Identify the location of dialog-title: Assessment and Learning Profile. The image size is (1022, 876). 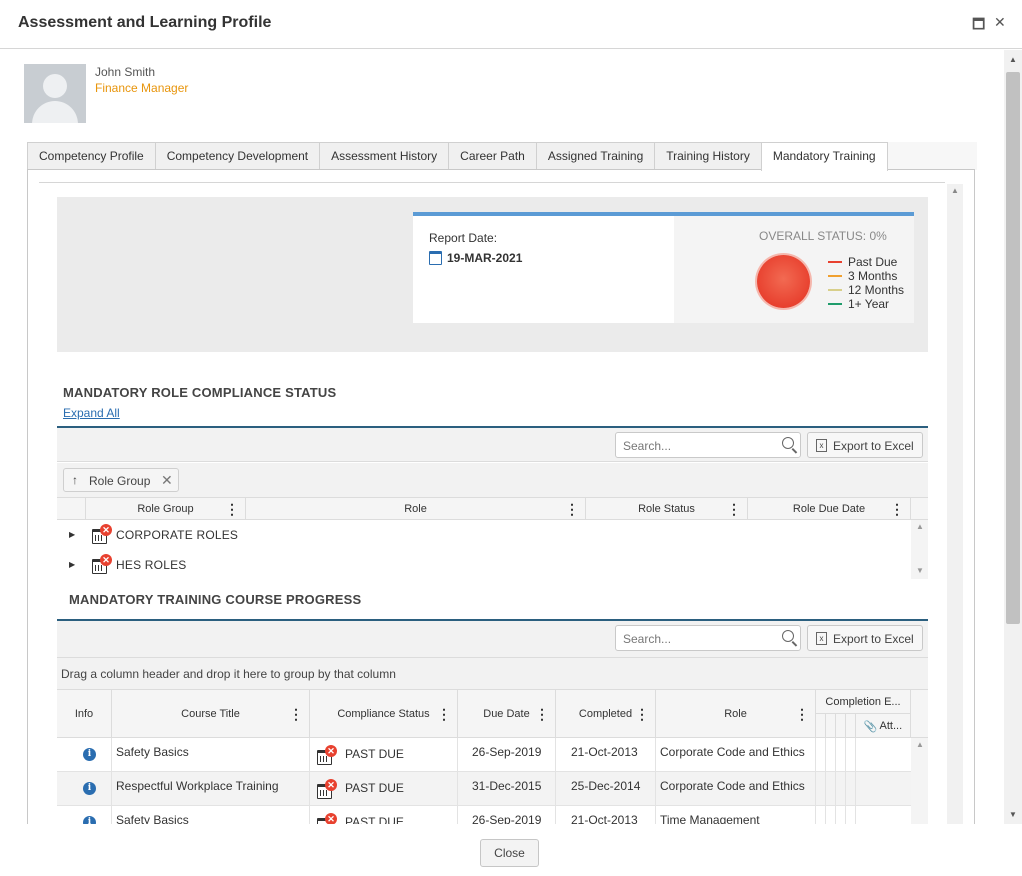
(145, 22).